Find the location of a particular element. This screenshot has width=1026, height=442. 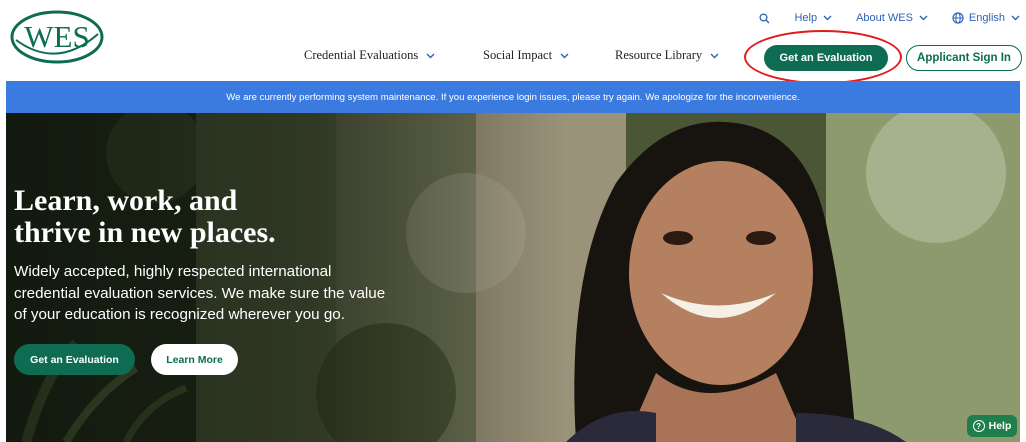

language-label: English is located at coordinates (986, 18).